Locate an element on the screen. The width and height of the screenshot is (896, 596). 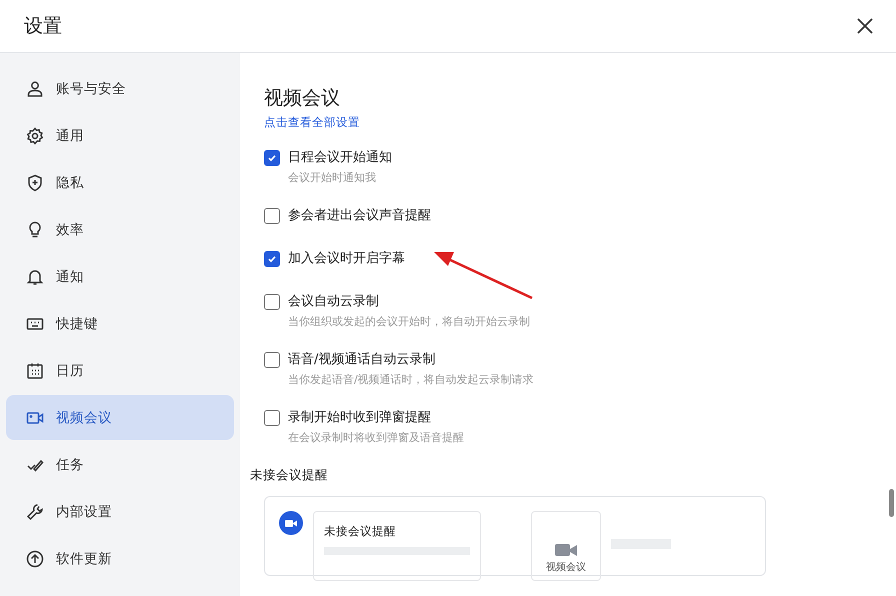
sidebar-item: 账号与安全 is located at coordinates (120, 88).